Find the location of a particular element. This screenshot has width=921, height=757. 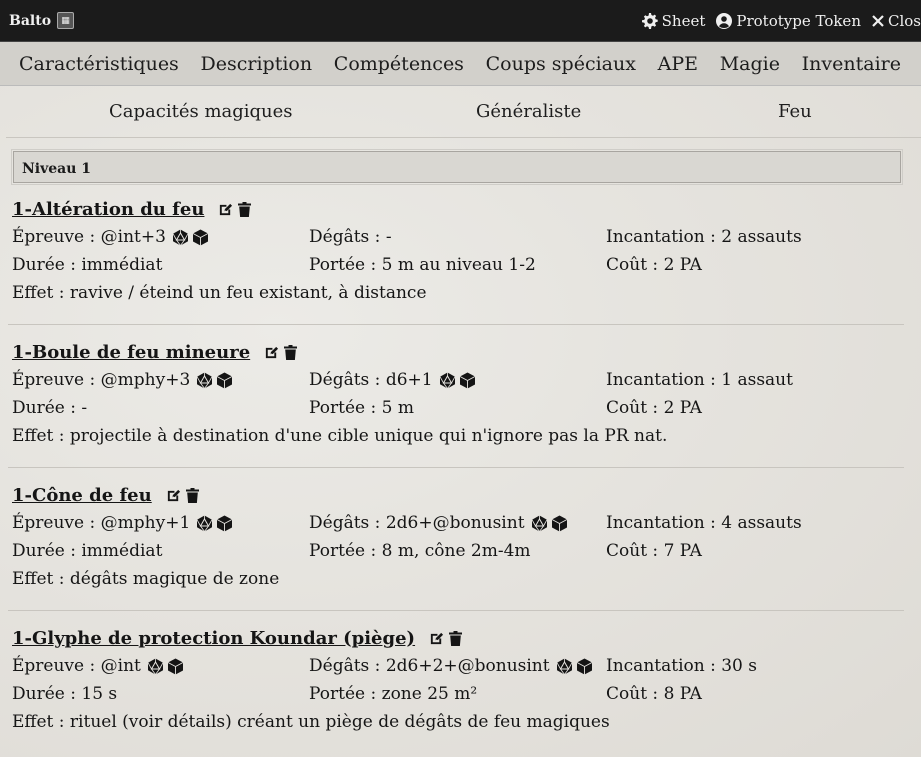

prototype-token-label: Prototype Token is located at coordinates (798, 20).